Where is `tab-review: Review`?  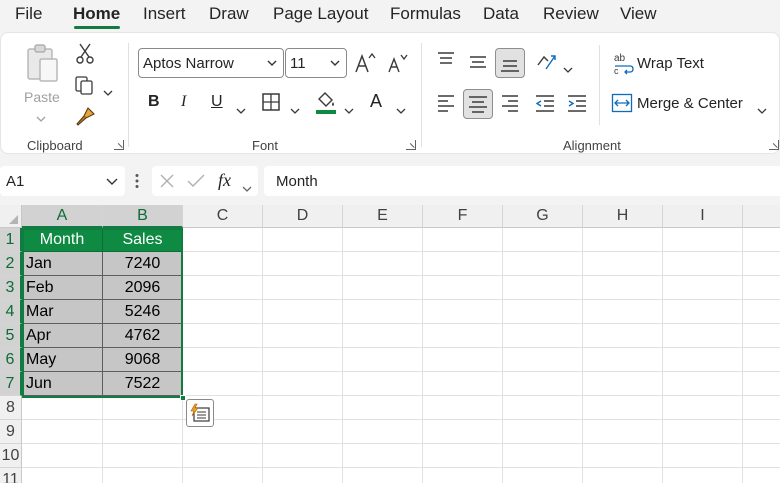
tab-review: Review is located at coordinates (571, 14).